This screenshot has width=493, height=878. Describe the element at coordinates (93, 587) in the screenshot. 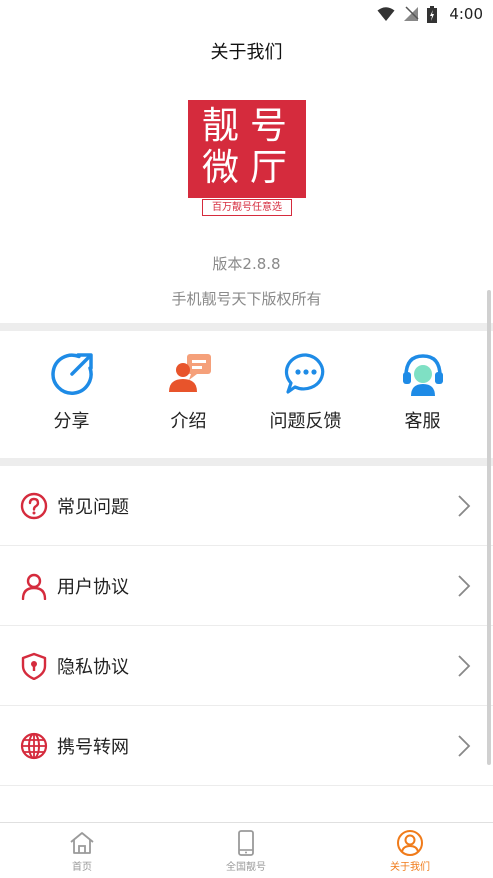

I see `menu-item-label: 用户协议` at that location.